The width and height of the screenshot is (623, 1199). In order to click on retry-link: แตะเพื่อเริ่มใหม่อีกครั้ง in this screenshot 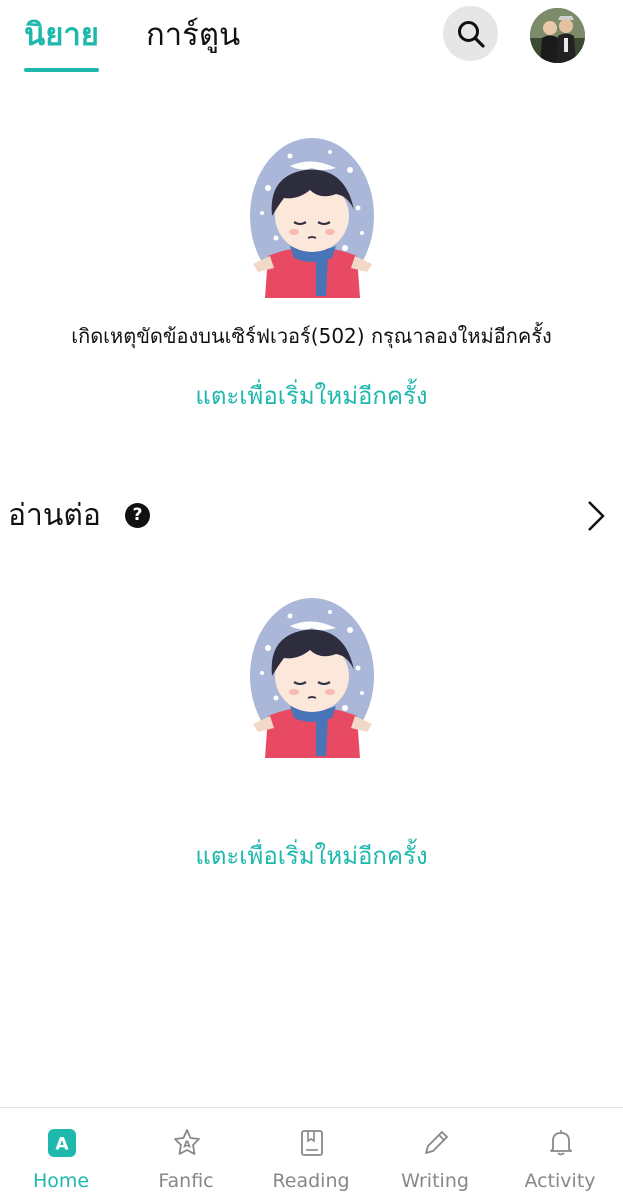, I will do `click(311, 395)`.